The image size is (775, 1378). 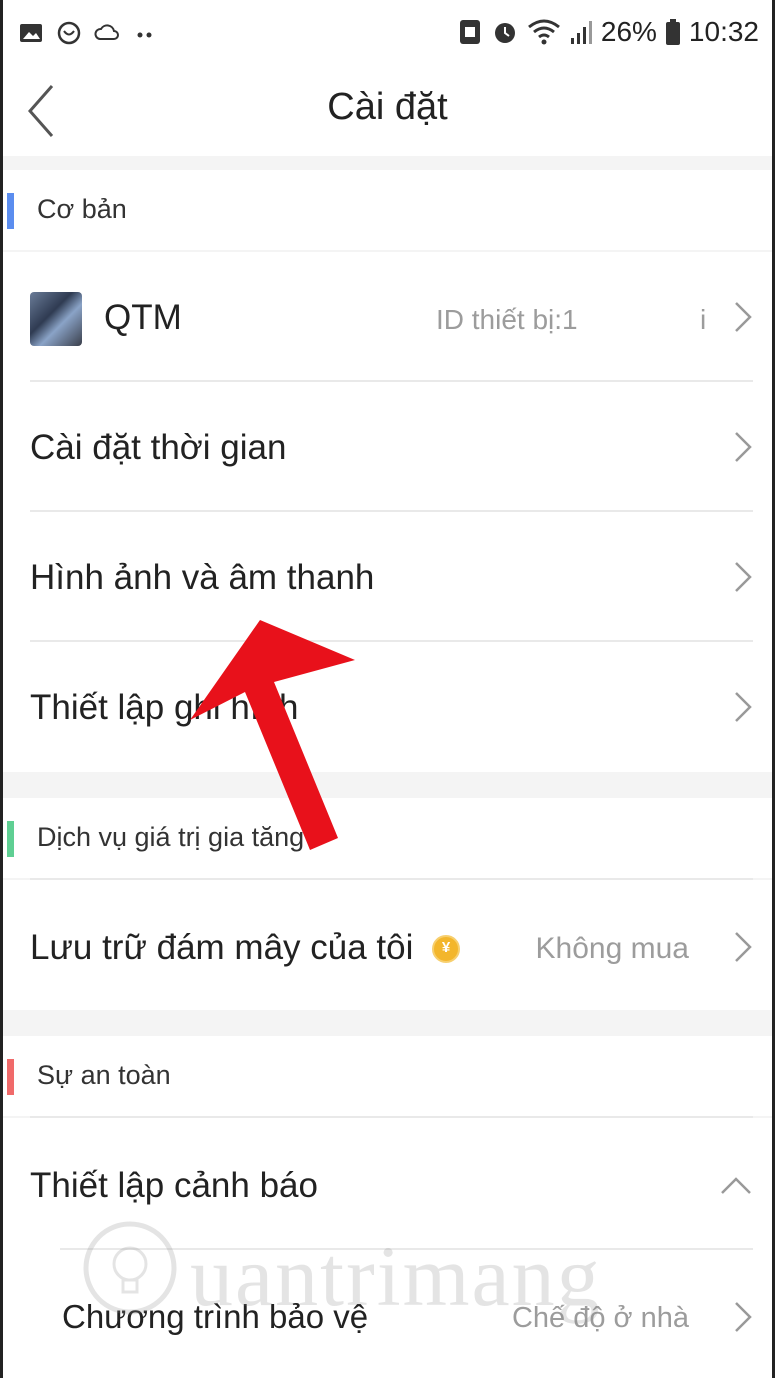 What do you see at coordinates (88, 33) in the screenshot?
I see `status-notifications` at bounding box center [88, 33].